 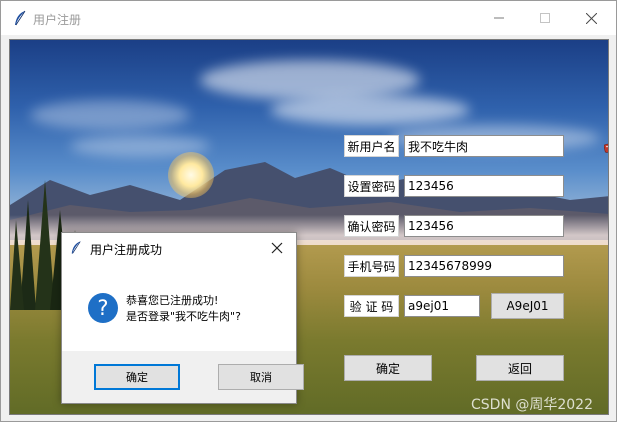 I want to click on captcha-value: a9ej01, so click(x=428, y=306).